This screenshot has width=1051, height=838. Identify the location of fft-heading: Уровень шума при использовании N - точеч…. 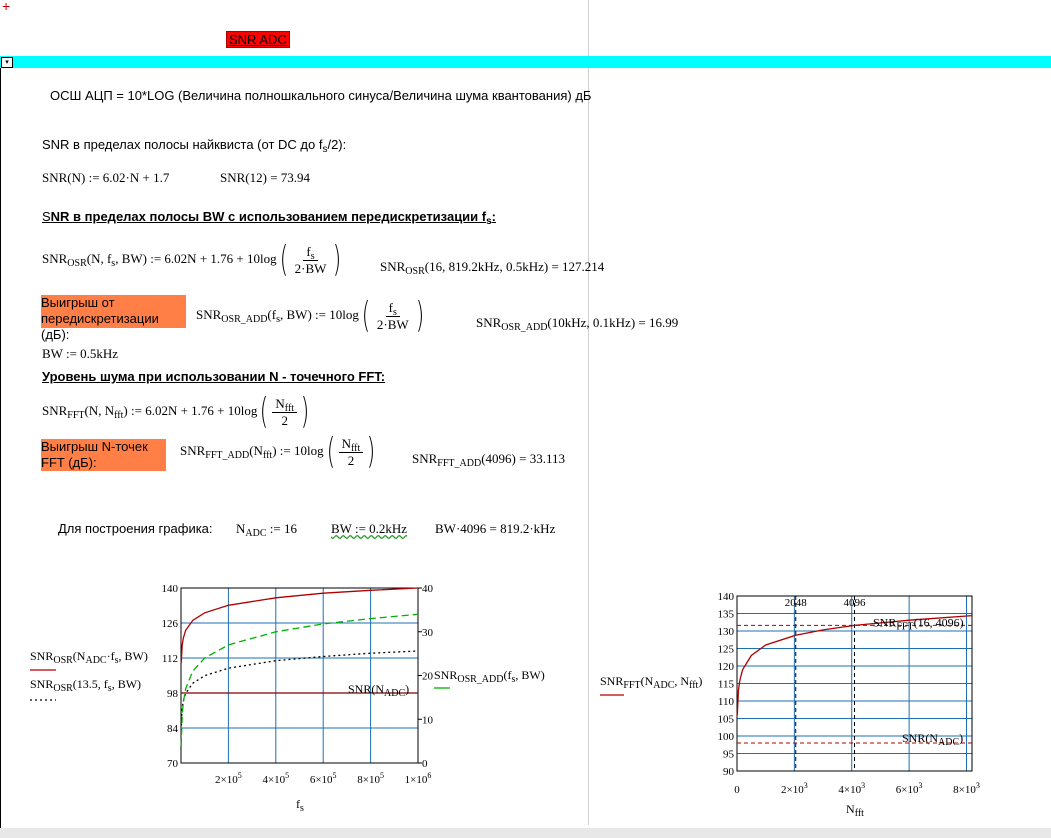
(214, 376).